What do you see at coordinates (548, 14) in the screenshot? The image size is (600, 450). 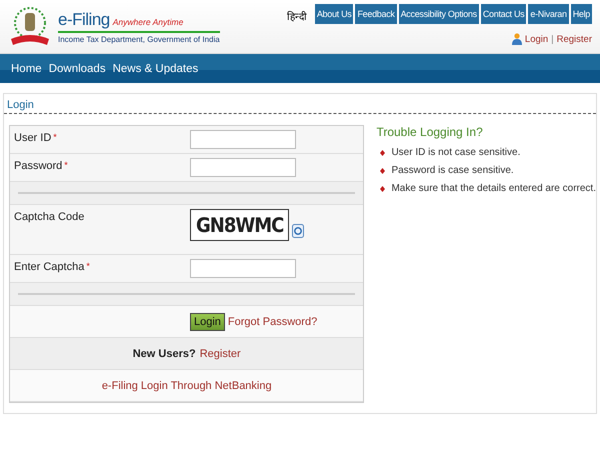 I see `top-nav-tab: e-Nivaran` at bounding box center [548, 14].